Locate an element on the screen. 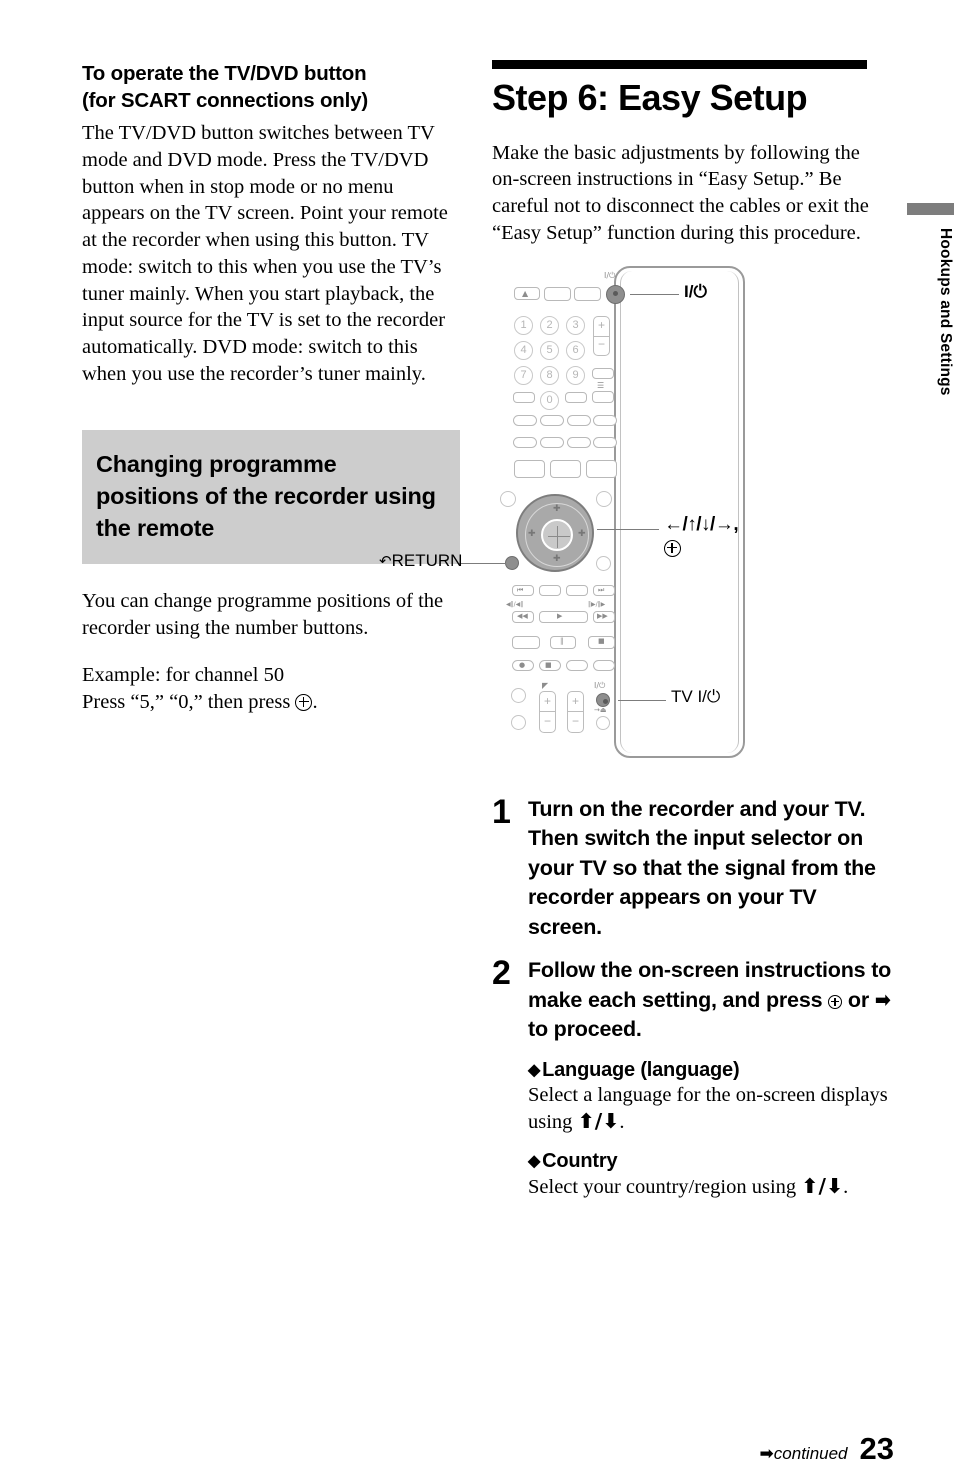 This screenshot has width=954, height=1483. continued-note: ➡continued is located at coordinates (804, 1454).